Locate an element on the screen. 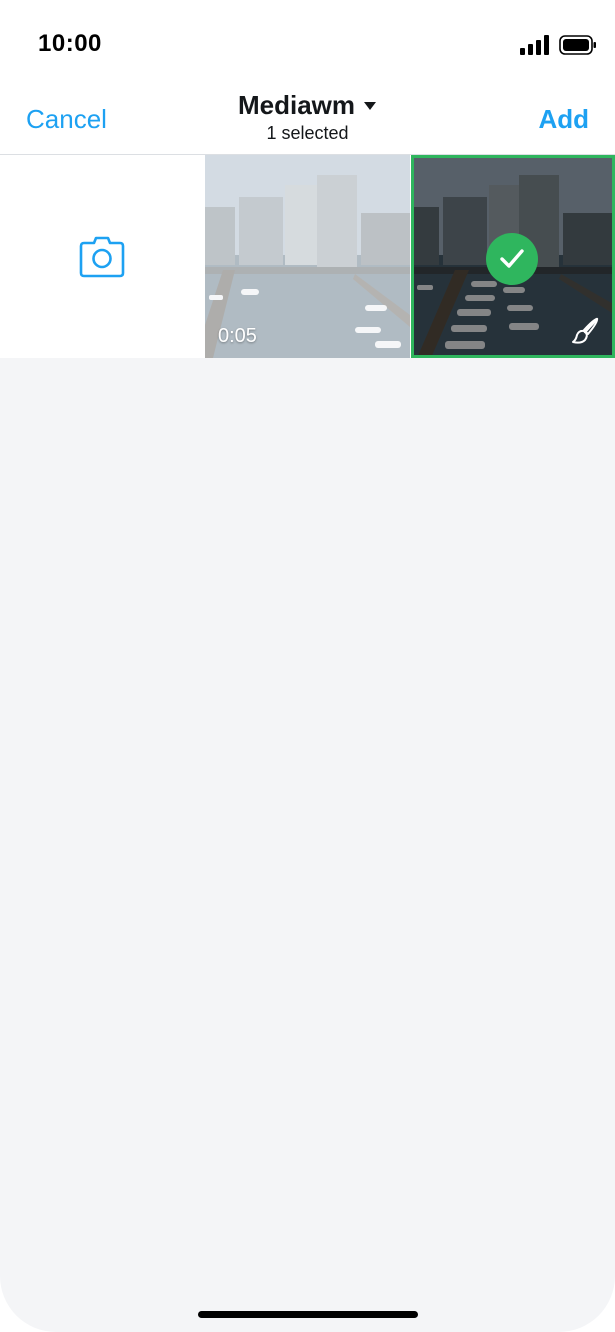 Image resolution: width=615 pixels, height=1332 pixels. photo-thumbnail-selected is located at coordinates (513, 256).